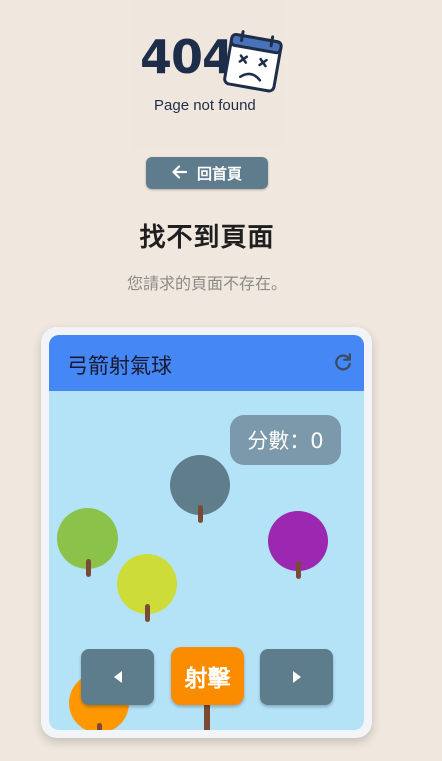 The width and height of the screenshot is (442, 761). I want to click on back-home-button: 回首頁, so click(207, 173).